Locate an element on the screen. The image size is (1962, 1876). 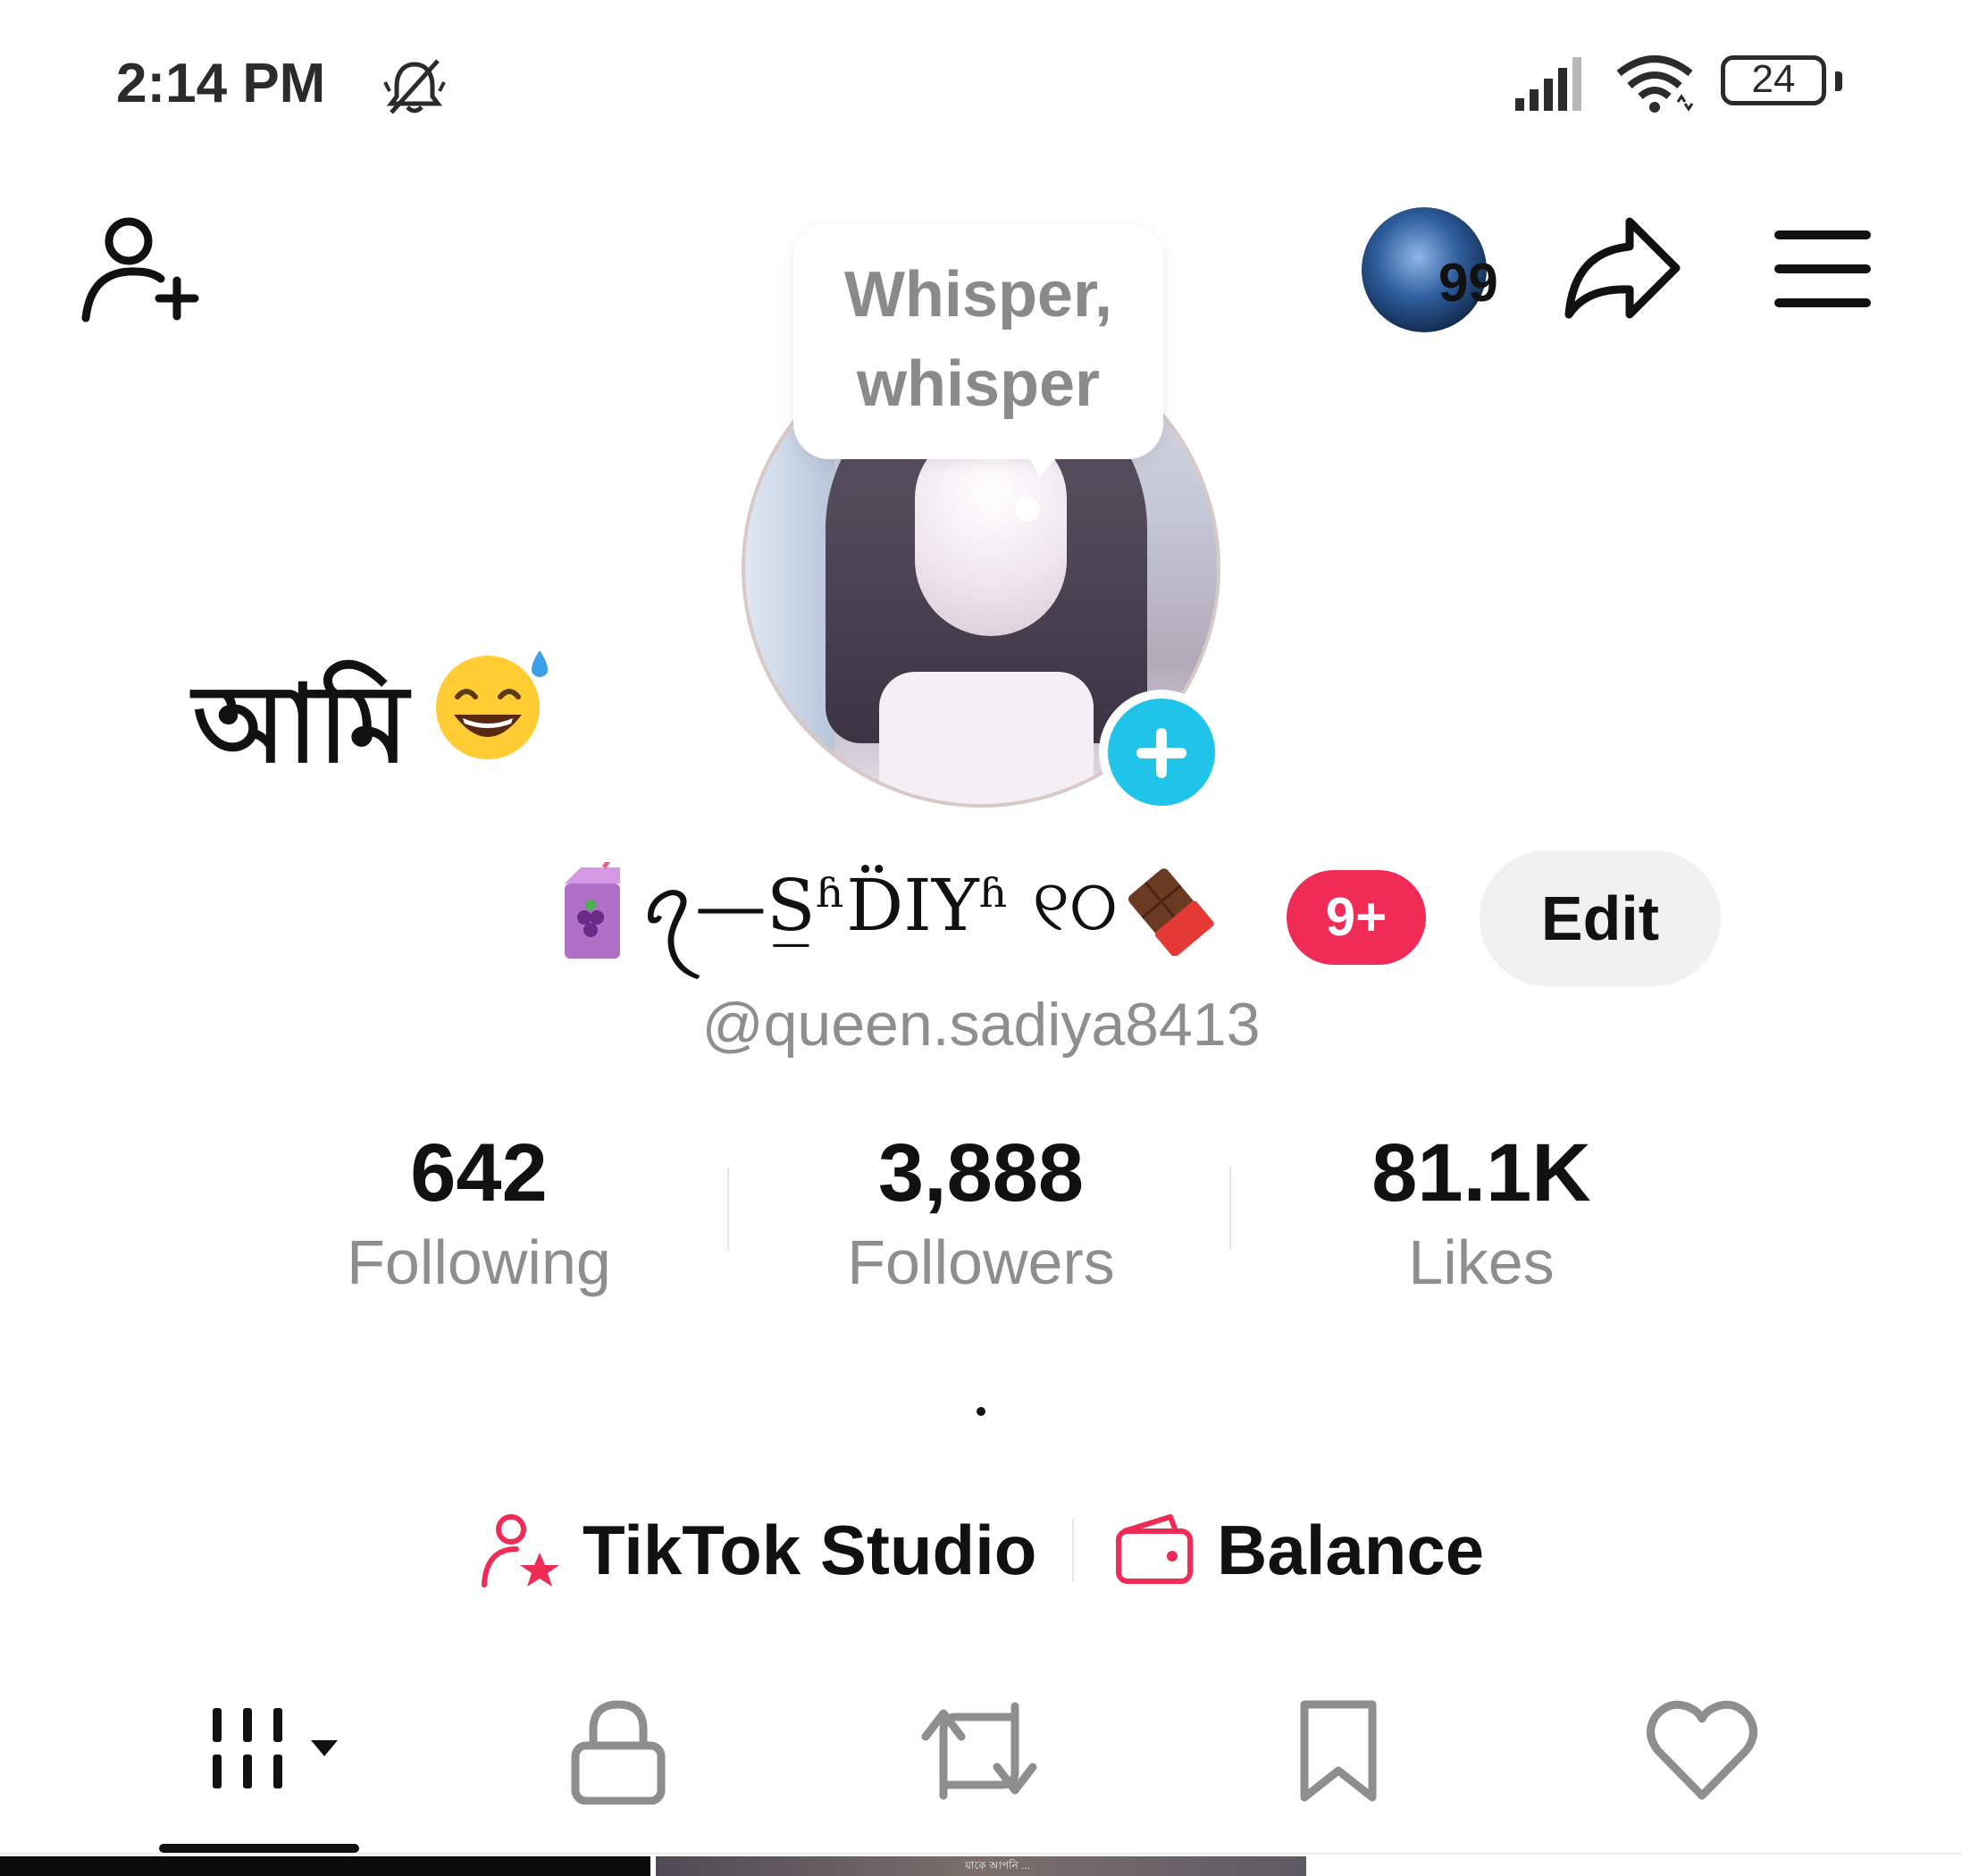
active-tab-indicator is located at coordinates (259, 1848).